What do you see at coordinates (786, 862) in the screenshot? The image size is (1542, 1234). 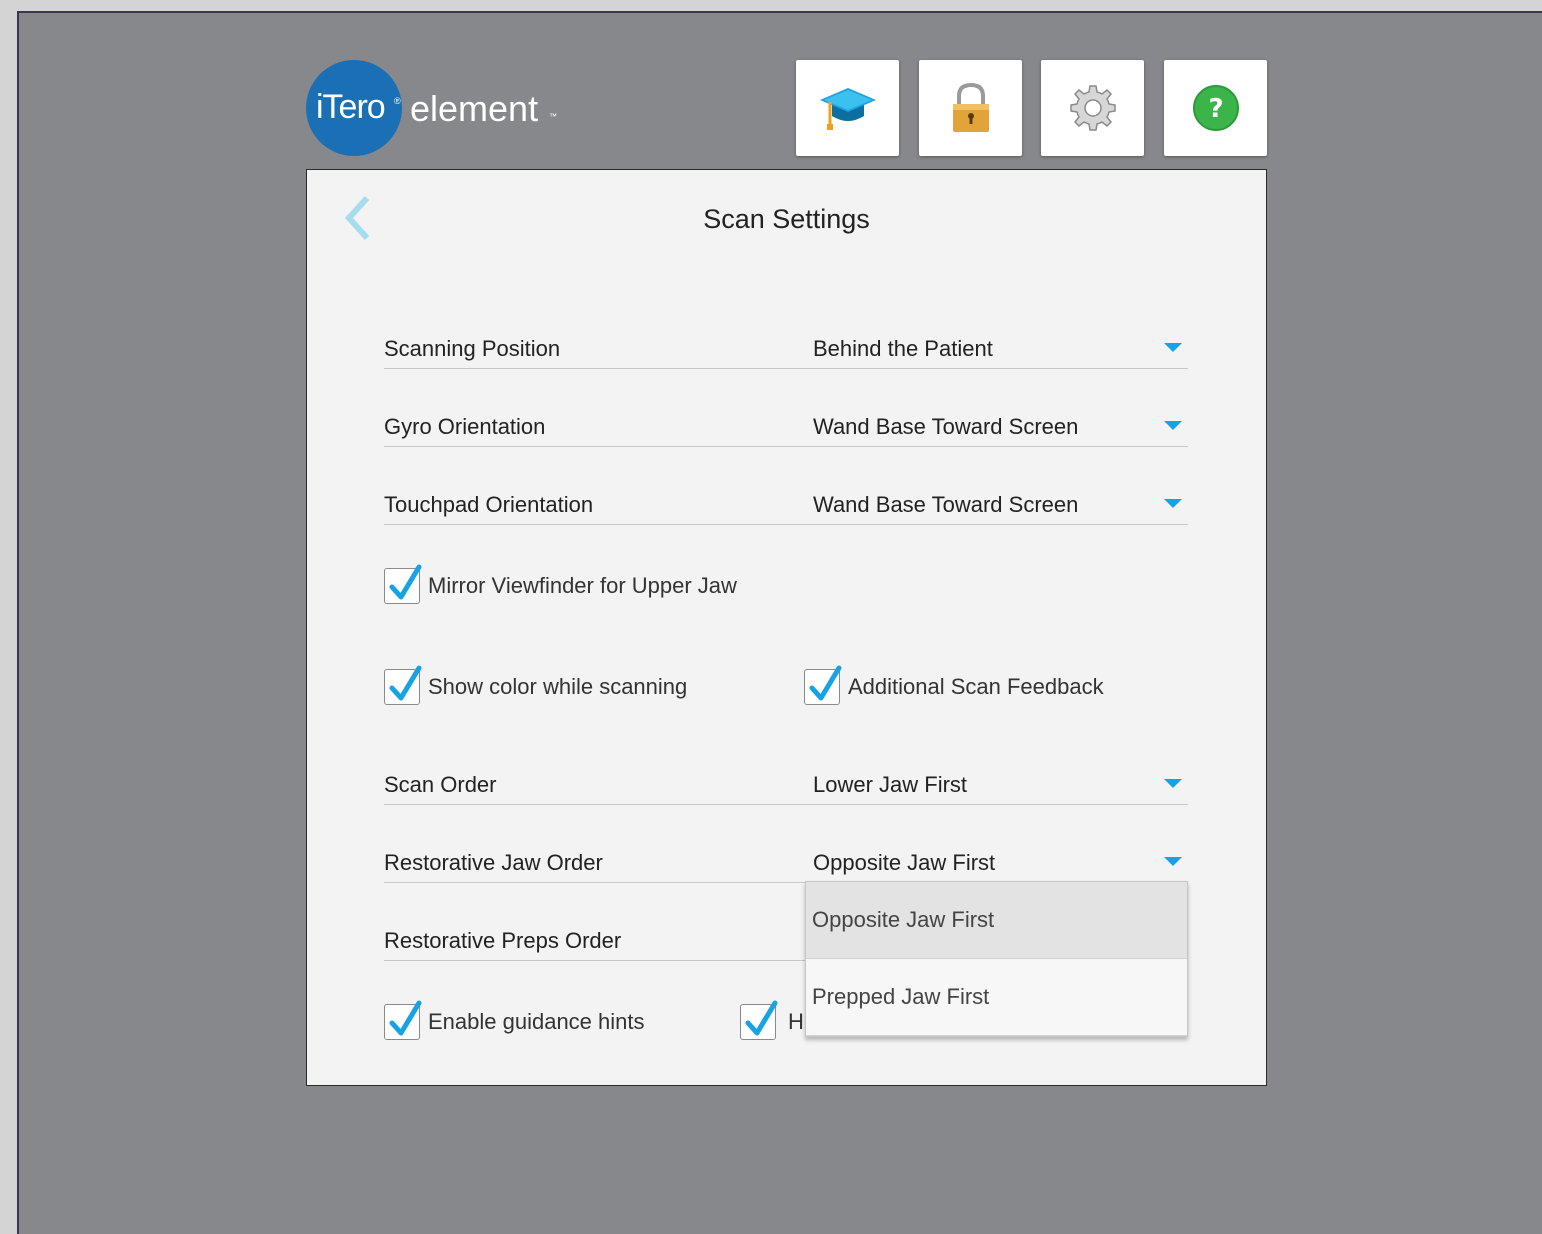 I see `restorative-jaw-order-row: Restorative Jaw Order Opposite Jaw First` at bounding box center [786, 862].